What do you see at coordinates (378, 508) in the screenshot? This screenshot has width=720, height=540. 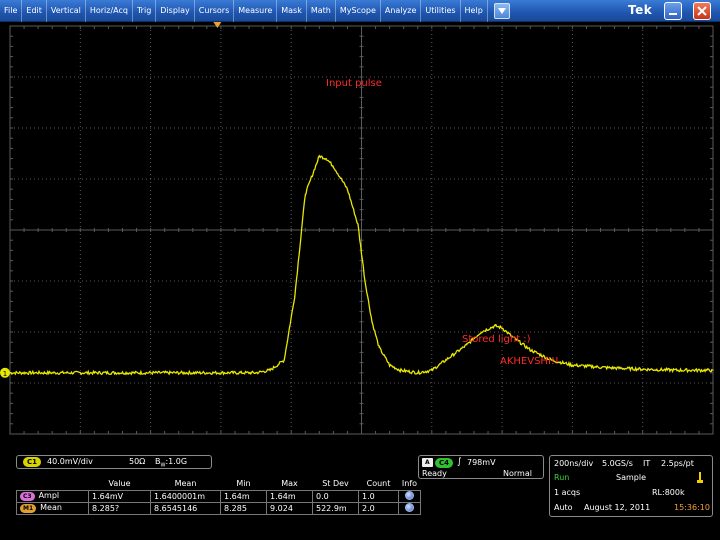 I see `cell-count: 2.0` at bounding box center [378, 508].